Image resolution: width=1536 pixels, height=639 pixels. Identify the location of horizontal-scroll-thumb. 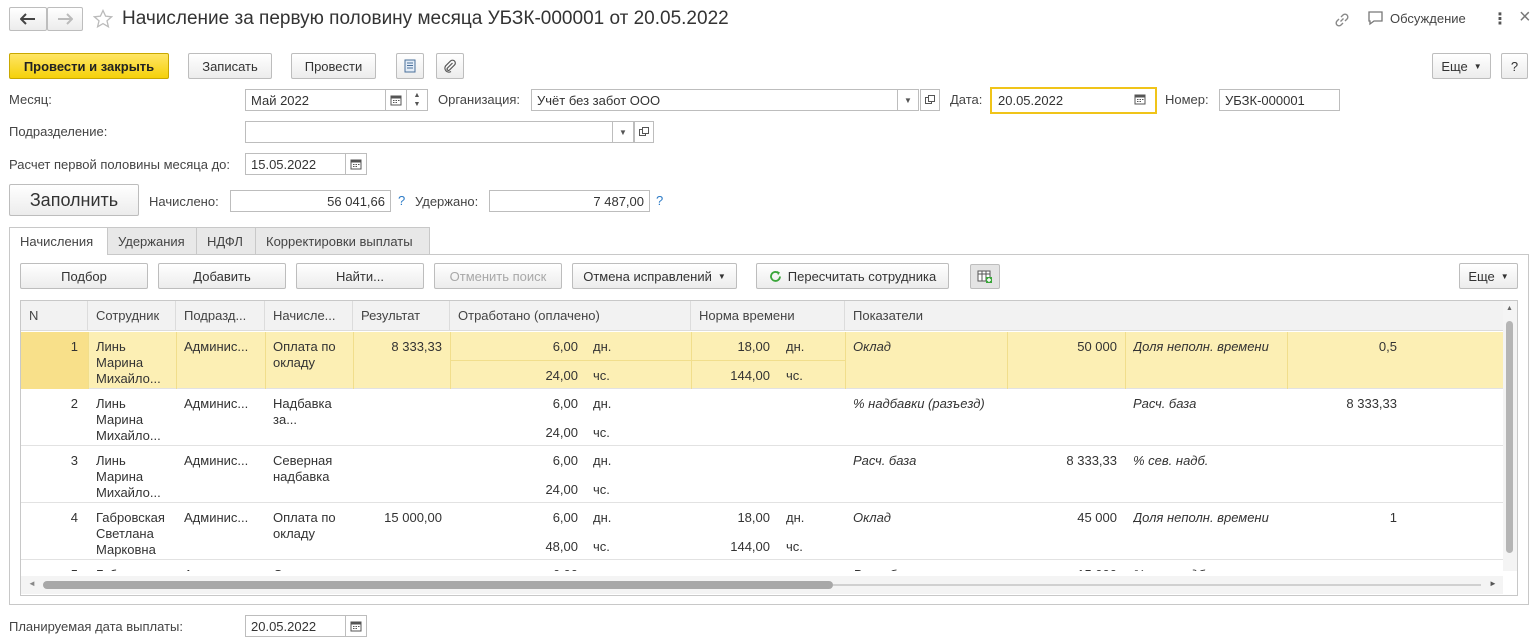
(438, 585).